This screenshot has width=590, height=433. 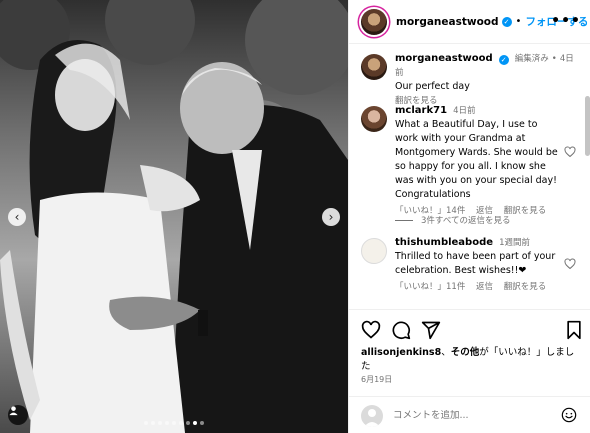 I want to click on default-avatar-icon, so click(x=372, y=417).